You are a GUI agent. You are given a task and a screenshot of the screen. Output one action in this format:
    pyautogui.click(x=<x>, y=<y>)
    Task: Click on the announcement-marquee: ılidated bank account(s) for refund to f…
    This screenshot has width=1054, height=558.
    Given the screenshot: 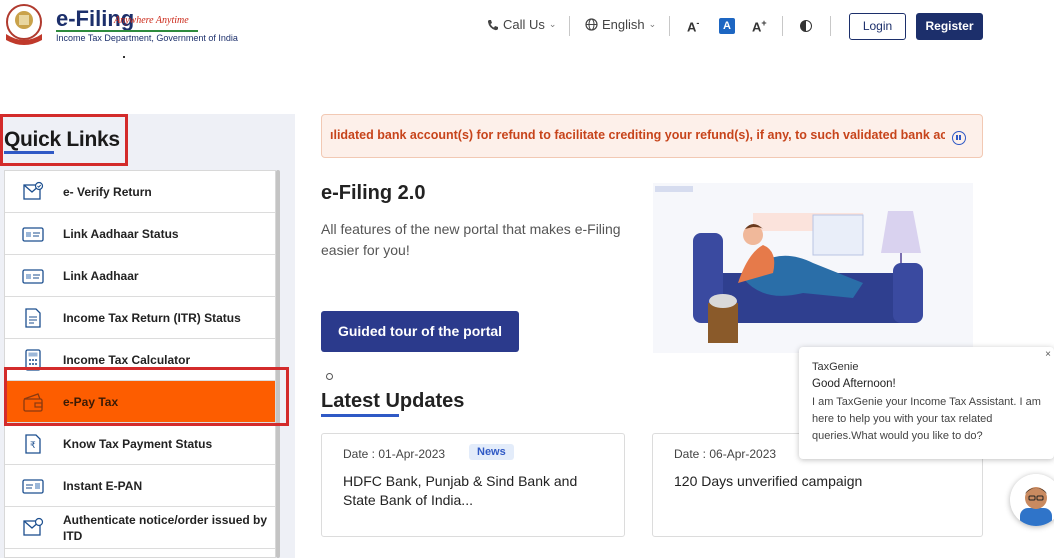 What is the action you would take?
    pyautogui.click(x=652, y=136)
    